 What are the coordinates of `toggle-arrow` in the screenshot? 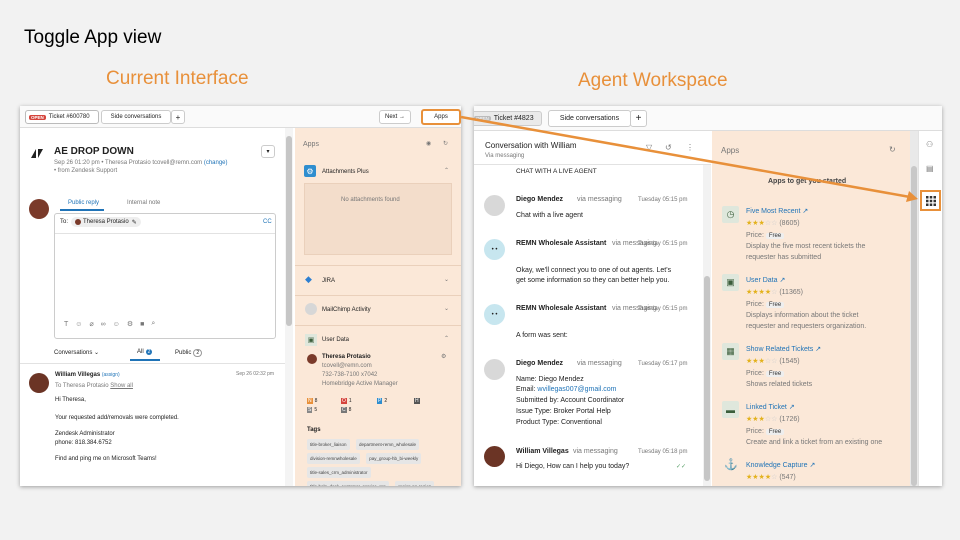 It's located at (689, 158).